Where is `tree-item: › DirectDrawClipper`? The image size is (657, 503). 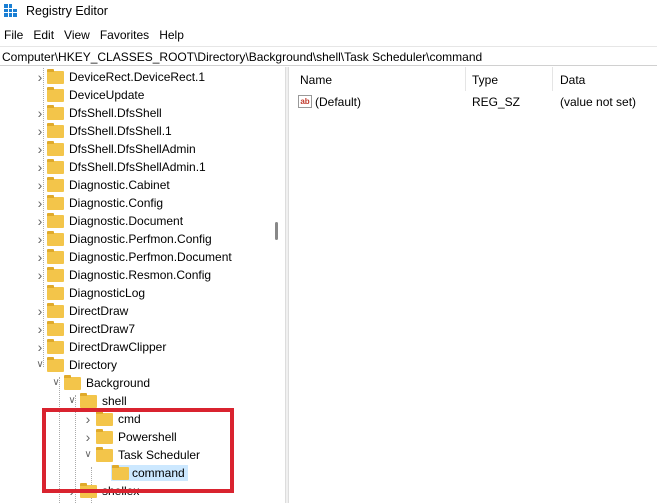 tree-item: › DirectDrawClipper is located at coordinates (135, 347).